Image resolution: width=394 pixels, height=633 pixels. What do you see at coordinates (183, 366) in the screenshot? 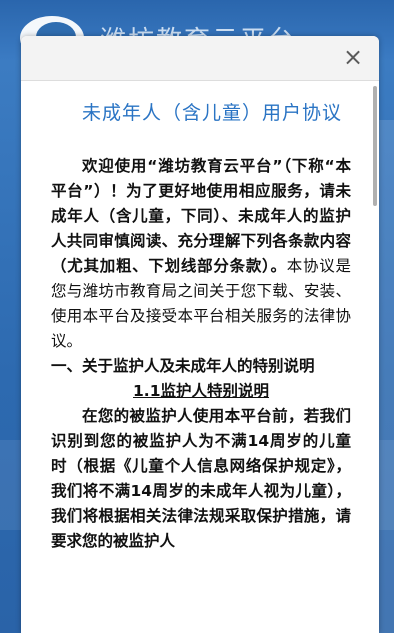
I see `section-heading: 一、关于监护人及未成年人的特别说明` at bounding box center [183, 366].